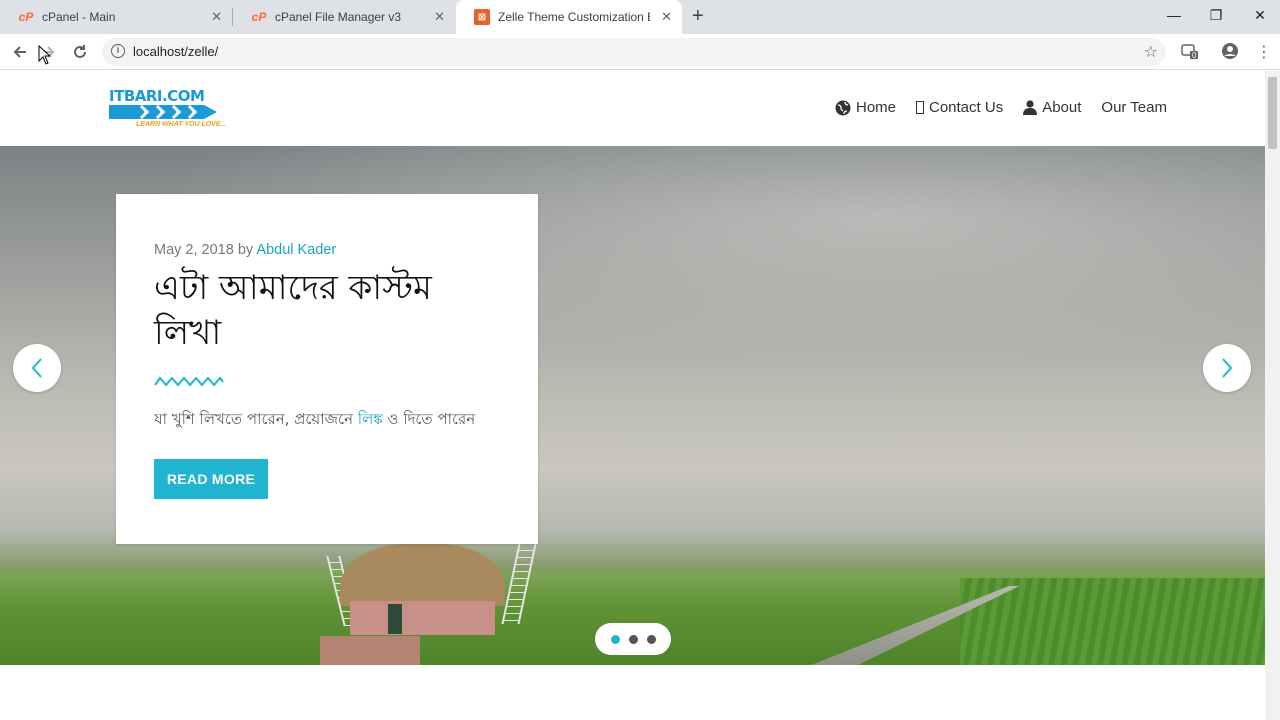 The height and width of the screenshot is (720, 1280). Describe the element at coordinates (574, 17) in the screenshot. I see `tab-title: Zelle Theme Customization Edite` at that location.